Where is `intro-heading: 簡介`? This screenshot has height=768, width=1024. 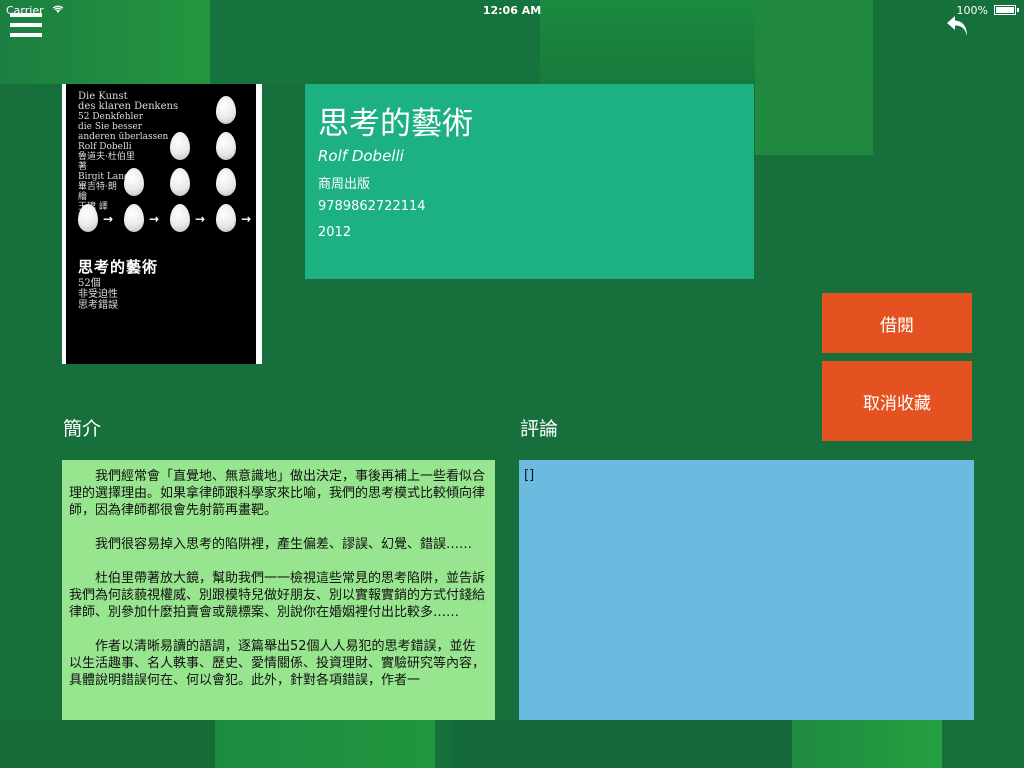
intro-heading: 簡介 is located at coordinates (82, 429).